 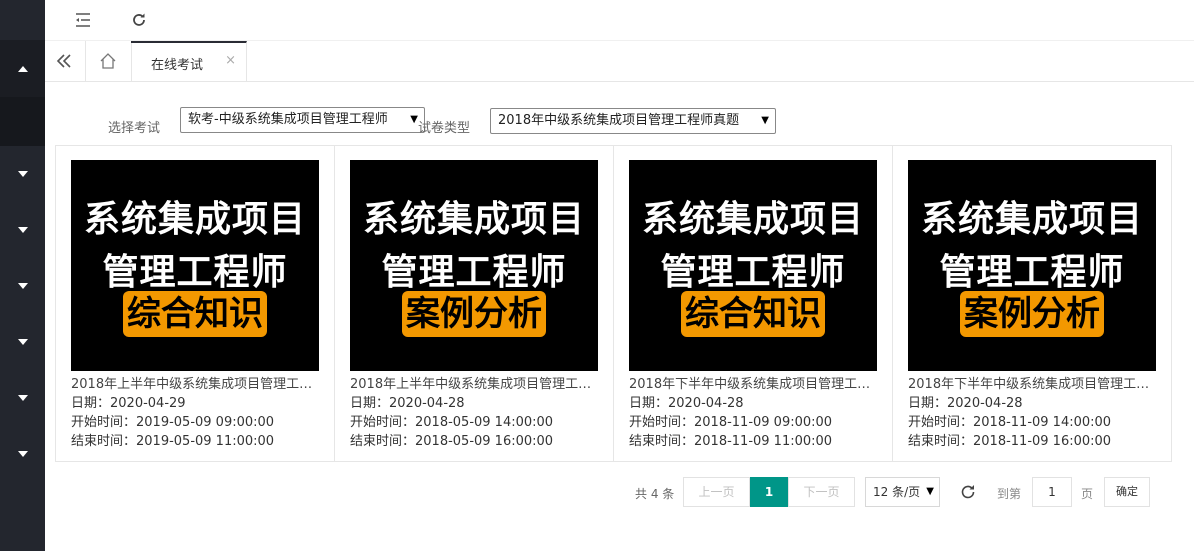 I want to click on exam-end-time: 结束时间：2018-11-09 16:00:00, so click(x=1010, y=441).